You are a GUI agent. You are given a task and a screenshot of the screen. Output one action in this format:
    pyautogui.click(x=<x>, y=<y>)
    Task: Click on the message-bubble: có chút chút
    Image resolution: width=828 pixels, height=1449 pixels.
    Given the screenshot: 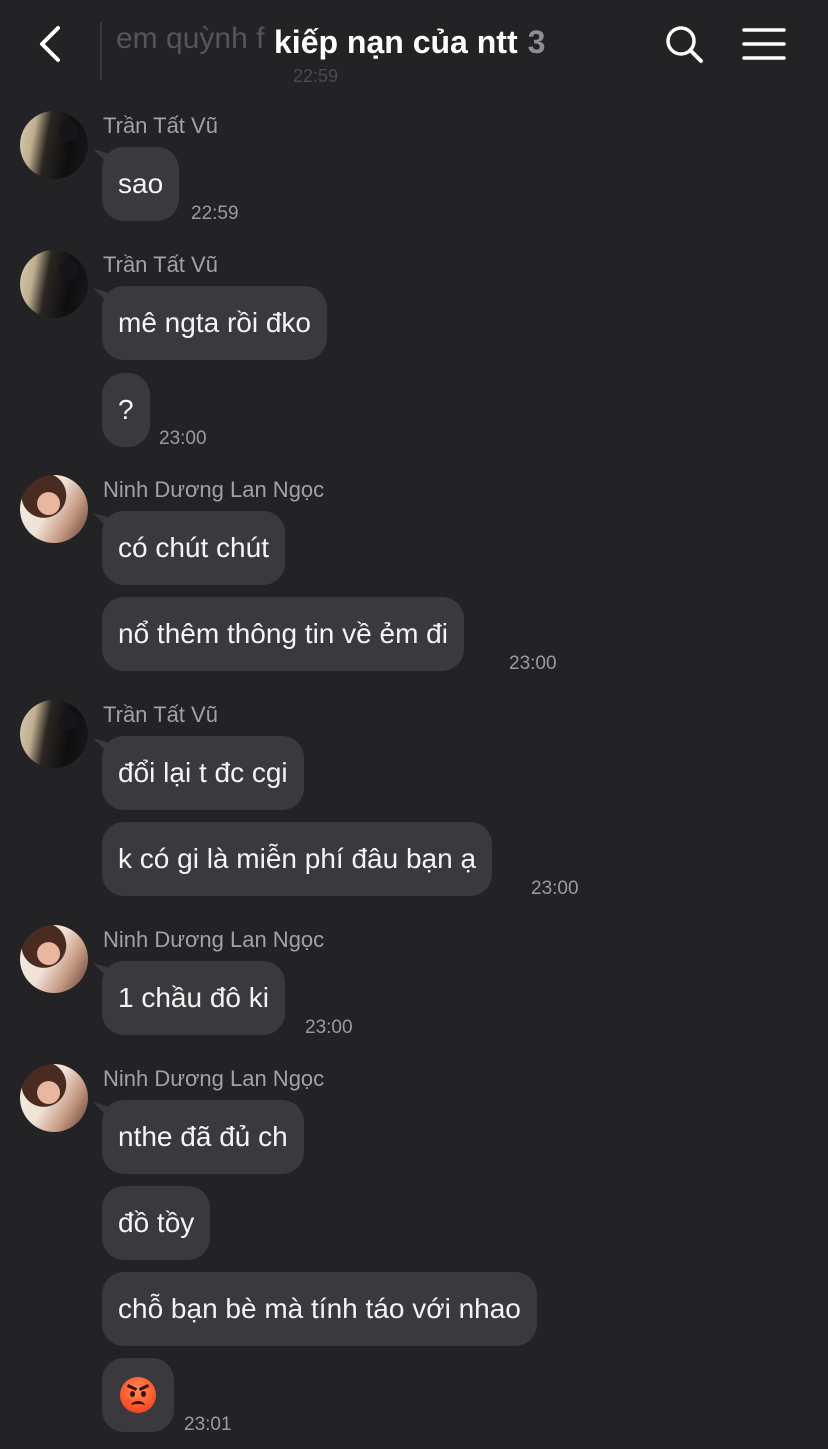 What is the action you would take?
    pyautogui.click(x=193, y=548)
    